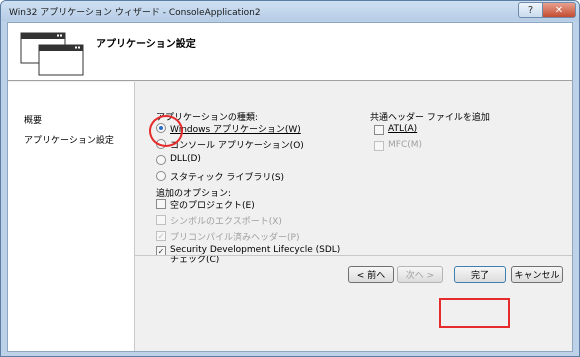 The width and height of the screenshot is (580, 357). Describe the element at coordinates (52, 54) in the screenshot. I see `wizard-windows-icon` at that location.